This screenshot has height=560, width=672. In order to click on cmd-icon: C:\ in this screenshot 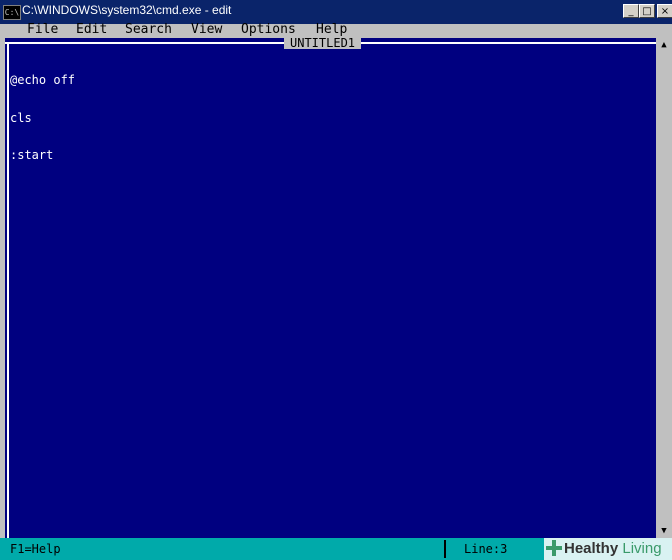, I will do `click(12, 12)`.